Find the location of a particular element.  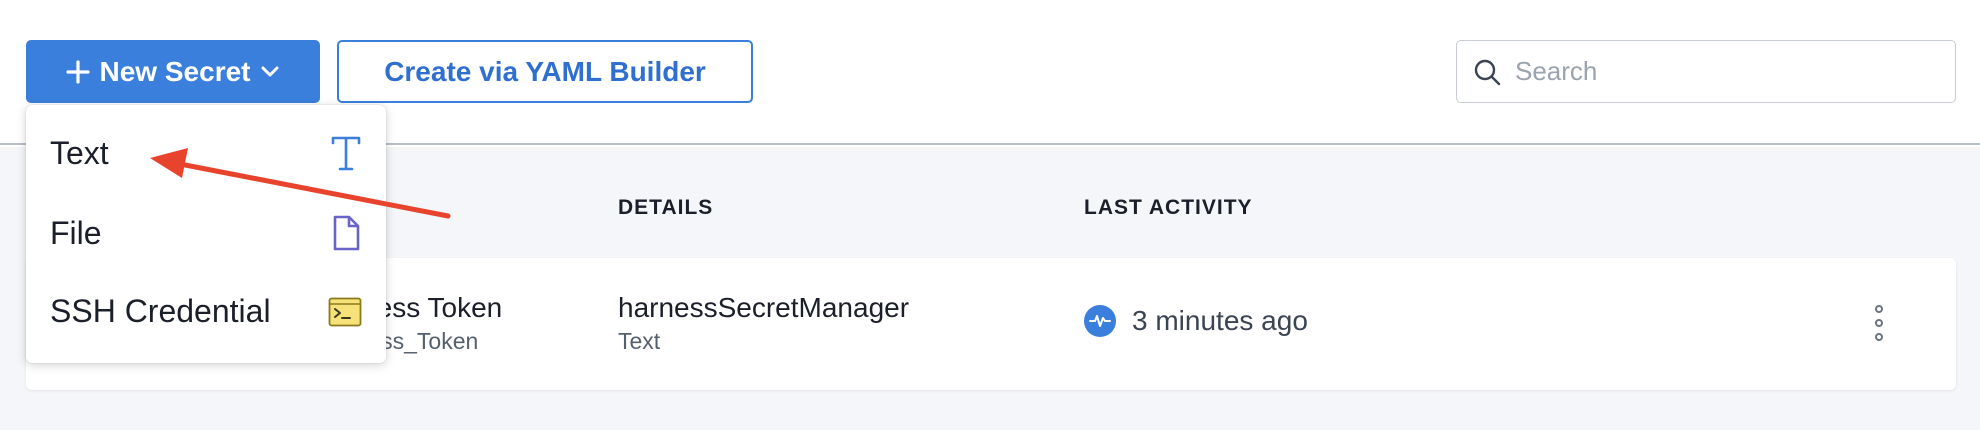

search-input is located at coordinates (1715, 71).